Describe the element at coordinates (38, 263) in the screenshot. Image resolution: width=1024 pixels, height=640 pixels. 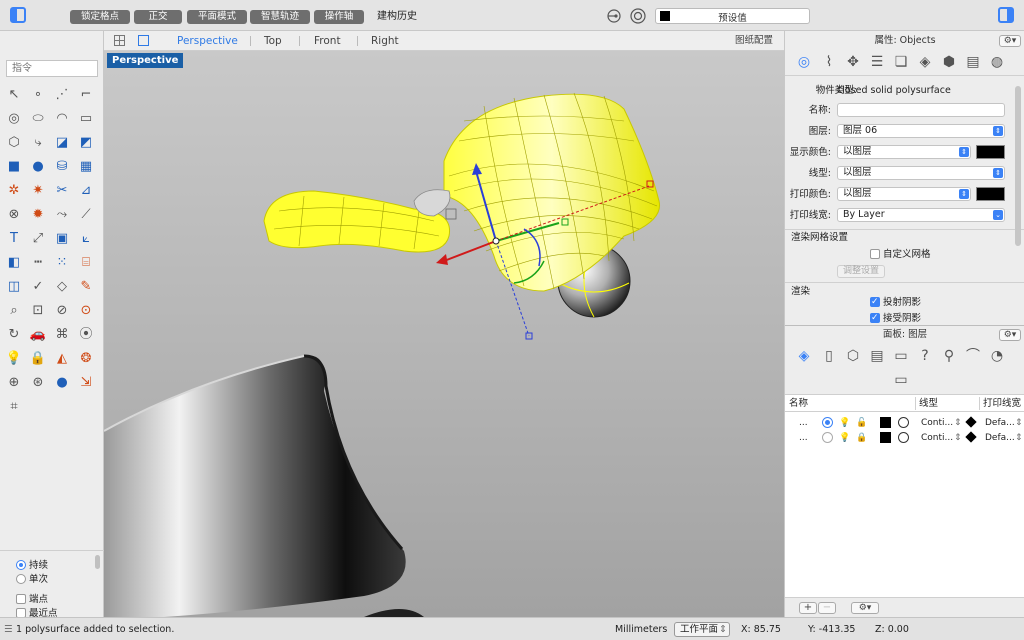
I see `grid-snap-icon: ┅` at that location.